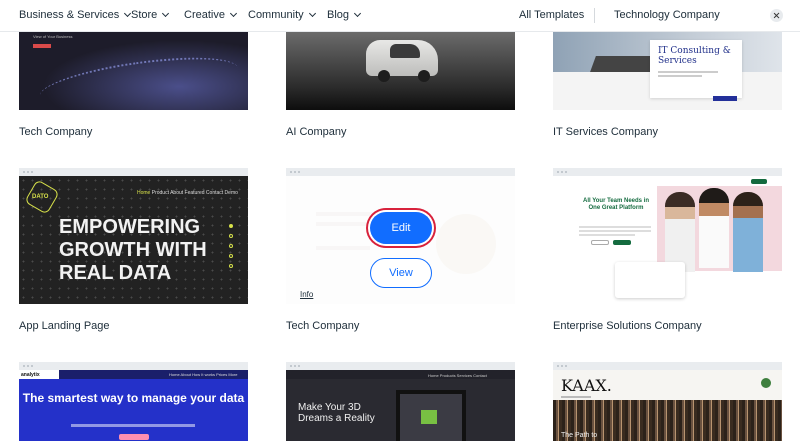 The image size is (800, 441). I want to click on thumb-car-window, so click(405, 51).